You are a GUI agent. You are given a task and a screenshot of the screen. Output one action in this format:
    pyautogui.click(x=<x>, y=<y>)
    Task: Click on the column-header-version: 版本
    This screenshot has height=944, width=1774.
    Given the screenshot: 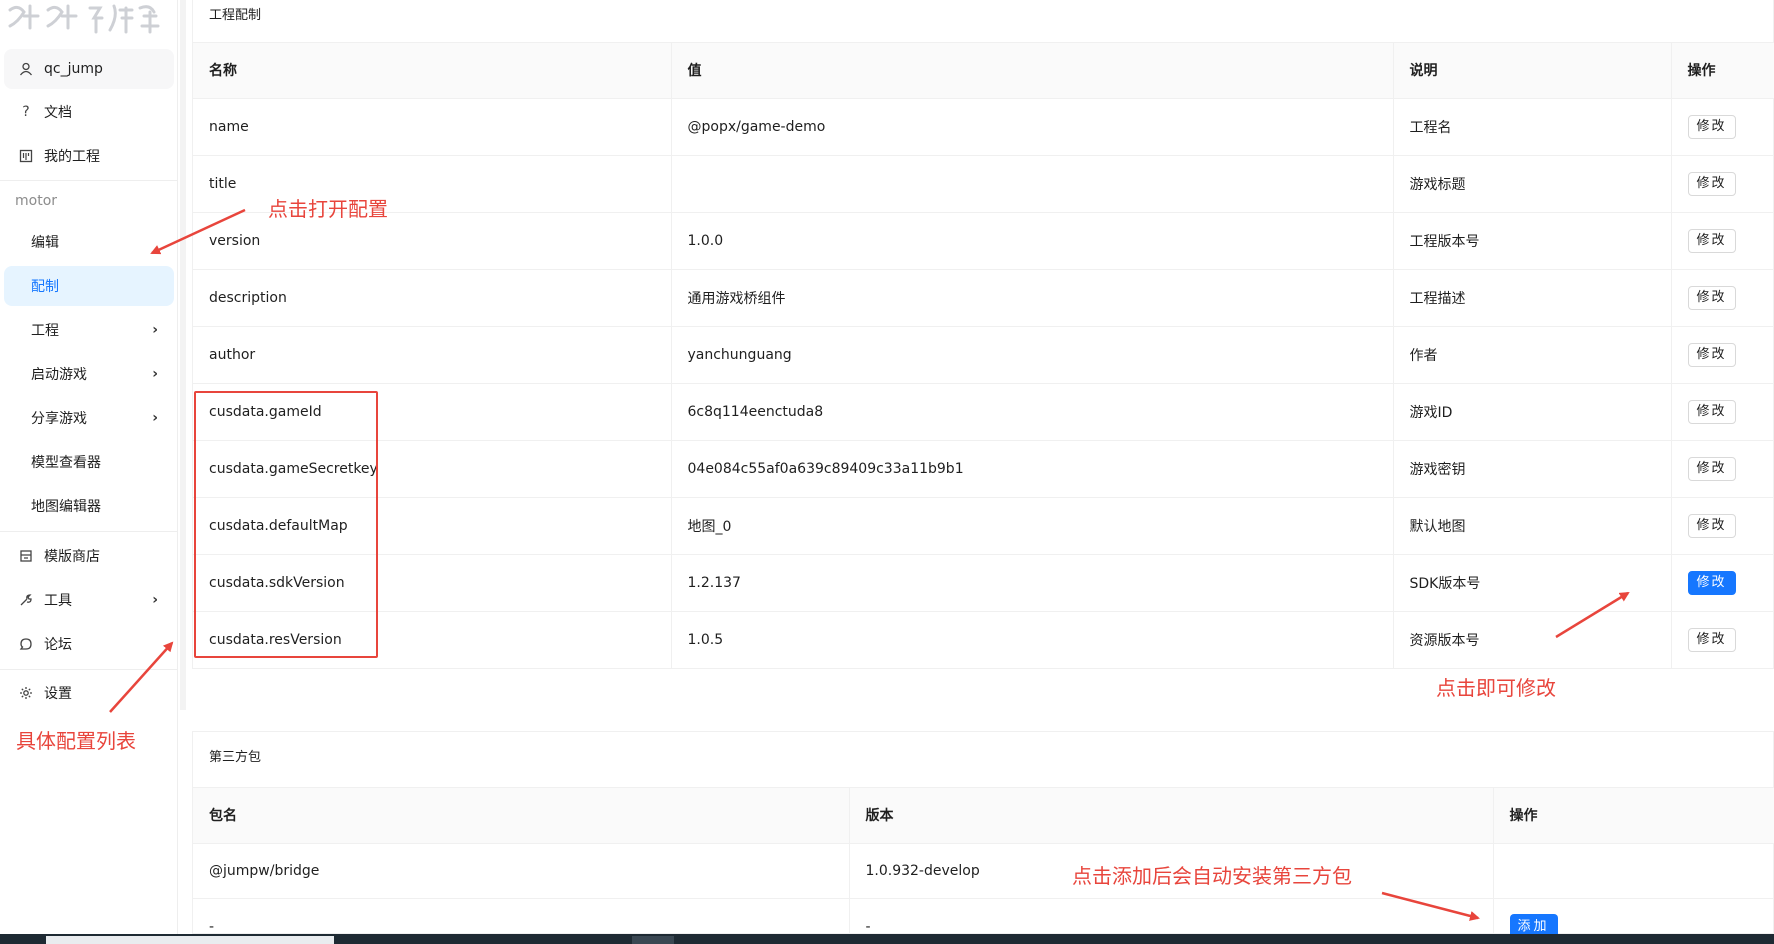 What is the action you would take?
    pyautogui.click(x=1171, y=816)
    